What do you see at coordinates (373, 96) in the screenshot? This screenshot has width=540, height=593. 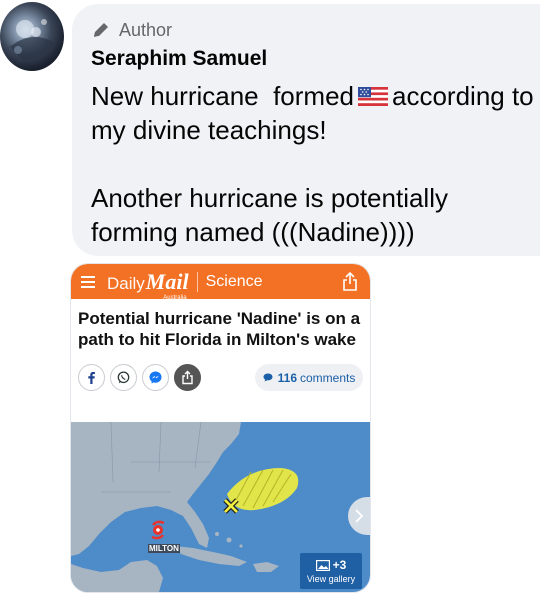 I see `us-flag-icon` at bounding box center [373, 96].